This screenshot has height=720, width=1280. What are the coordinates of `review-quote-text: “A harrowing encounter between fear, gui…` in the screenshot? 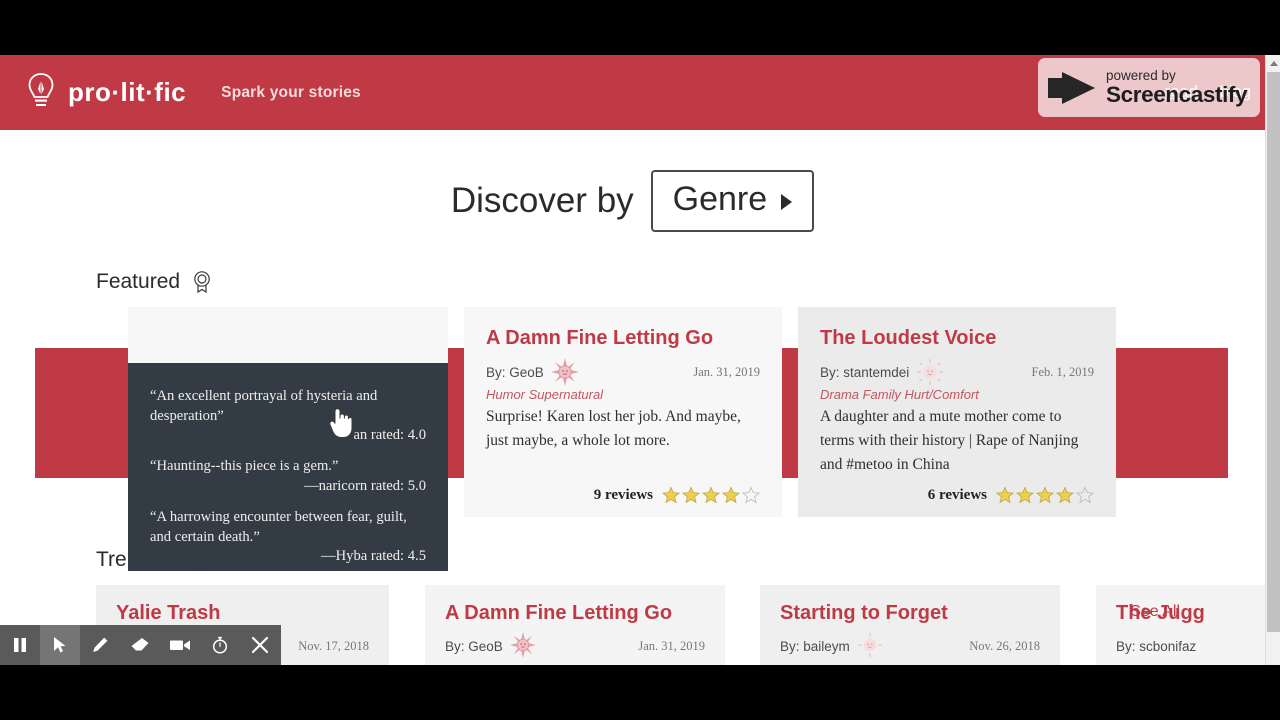 It's located at (278, 527).